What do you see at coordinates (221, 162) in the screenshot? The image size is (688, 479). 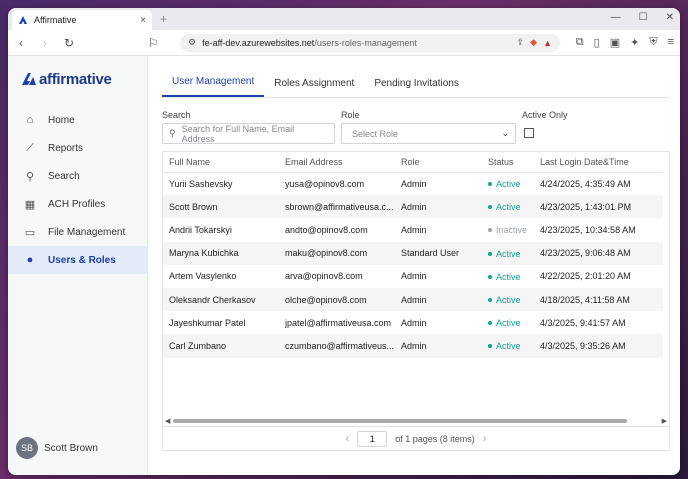 I see `column-header-full-name: Full Name` at bounding box center [221, 162].